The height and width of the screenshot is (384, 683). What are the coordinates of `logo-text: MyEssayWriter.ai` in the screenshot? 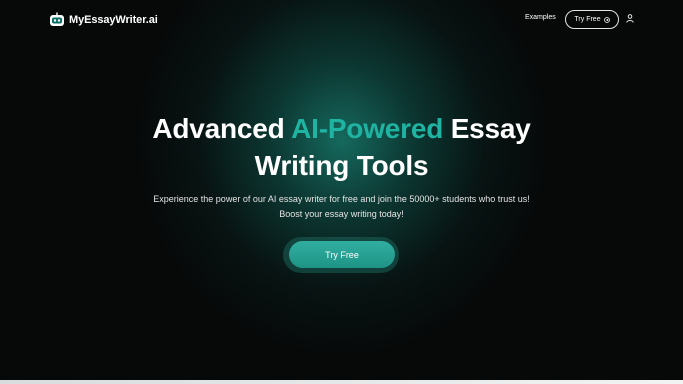 It's located at (113, 20).